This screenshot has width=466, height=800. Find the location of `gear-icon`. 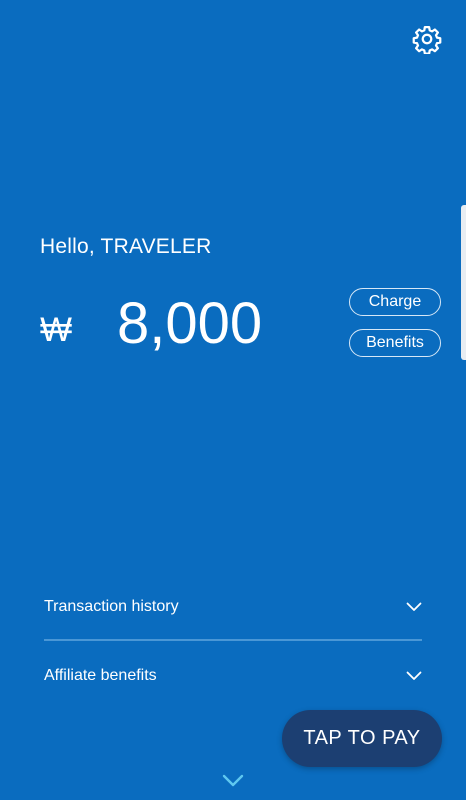

gear-icon is located at coordinates (427, 40).